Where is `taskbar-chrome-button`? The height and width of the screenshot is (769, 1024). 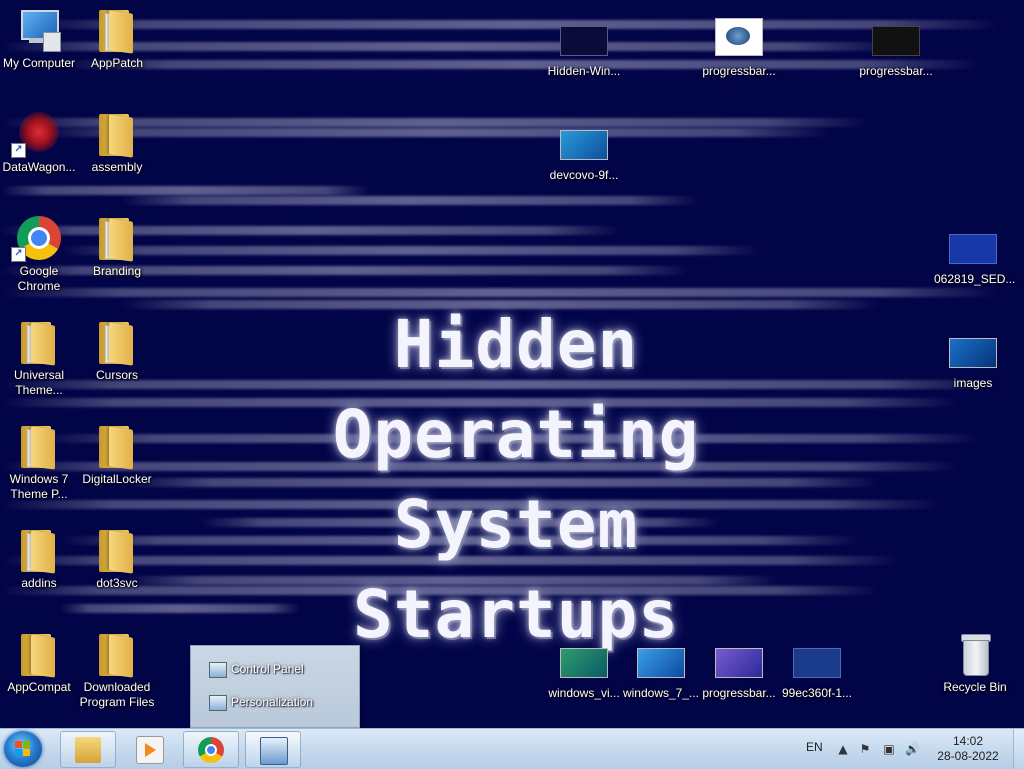 taskbar-chrome-button is located at coordinates (211, 749).